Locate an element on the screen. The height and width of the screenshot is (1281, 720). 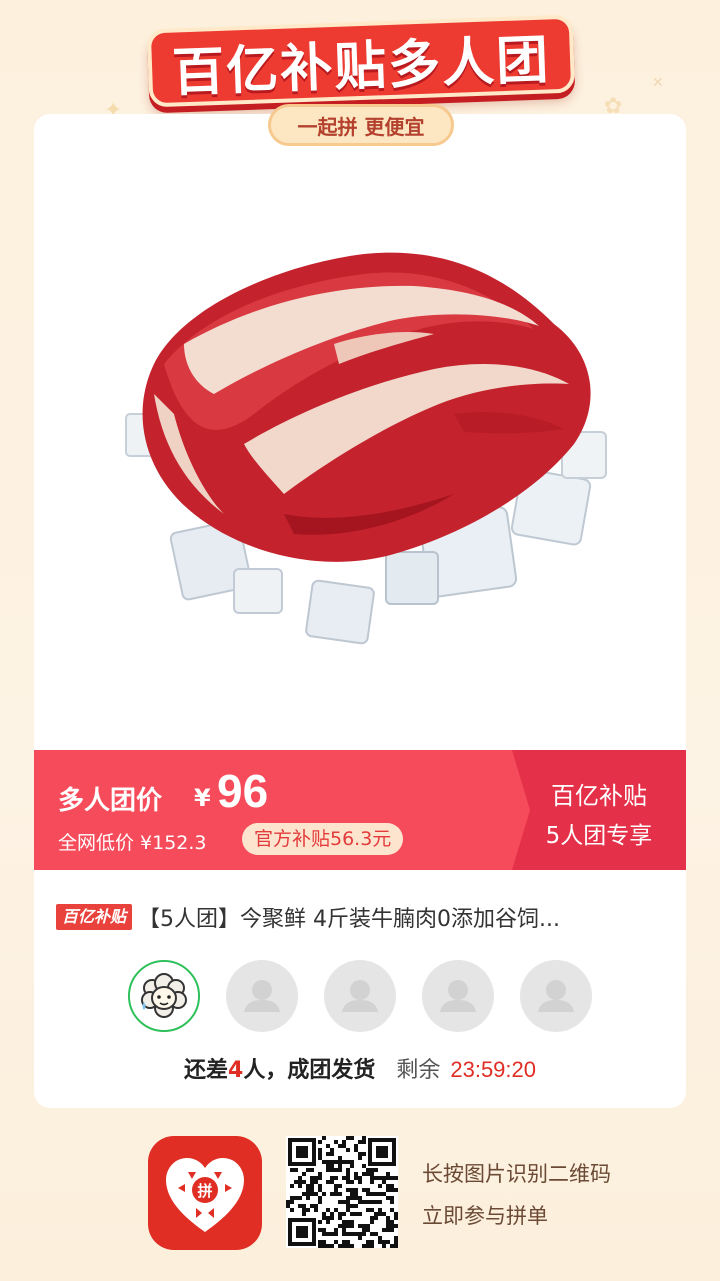
close-sparkle-icon: ✕ is located at coordinates (658, 83).